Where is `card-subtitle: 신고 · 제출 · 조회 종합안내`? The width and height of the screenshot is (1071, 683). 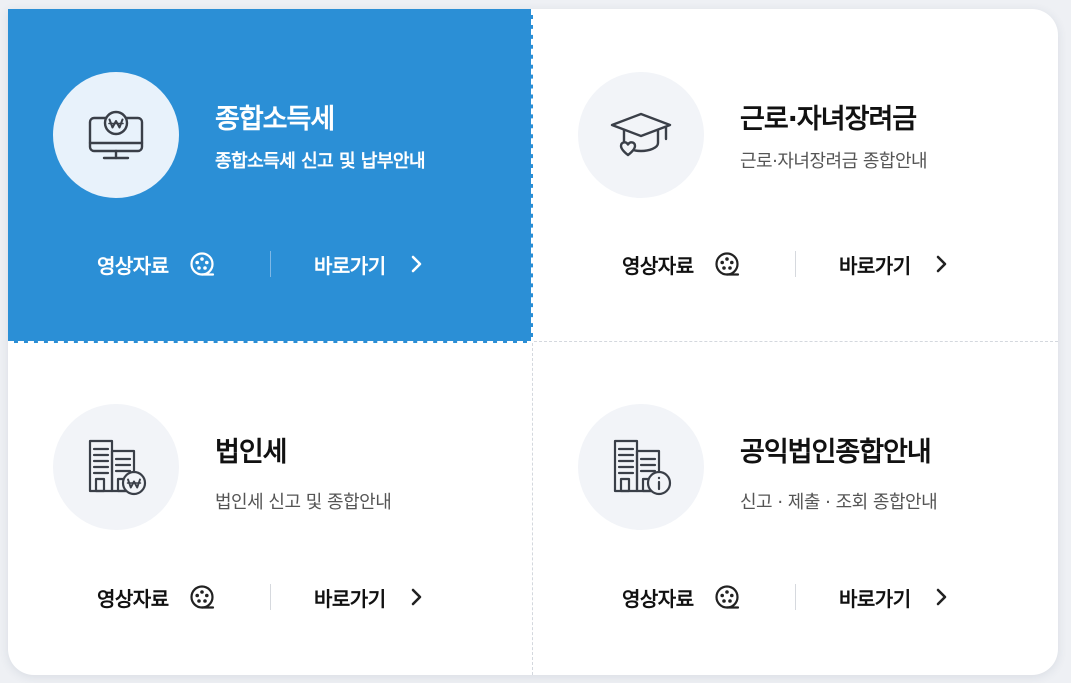 card-subtitle: 신고 · 제출 · 조회 종합안내 is located at coordinates (839, 502).